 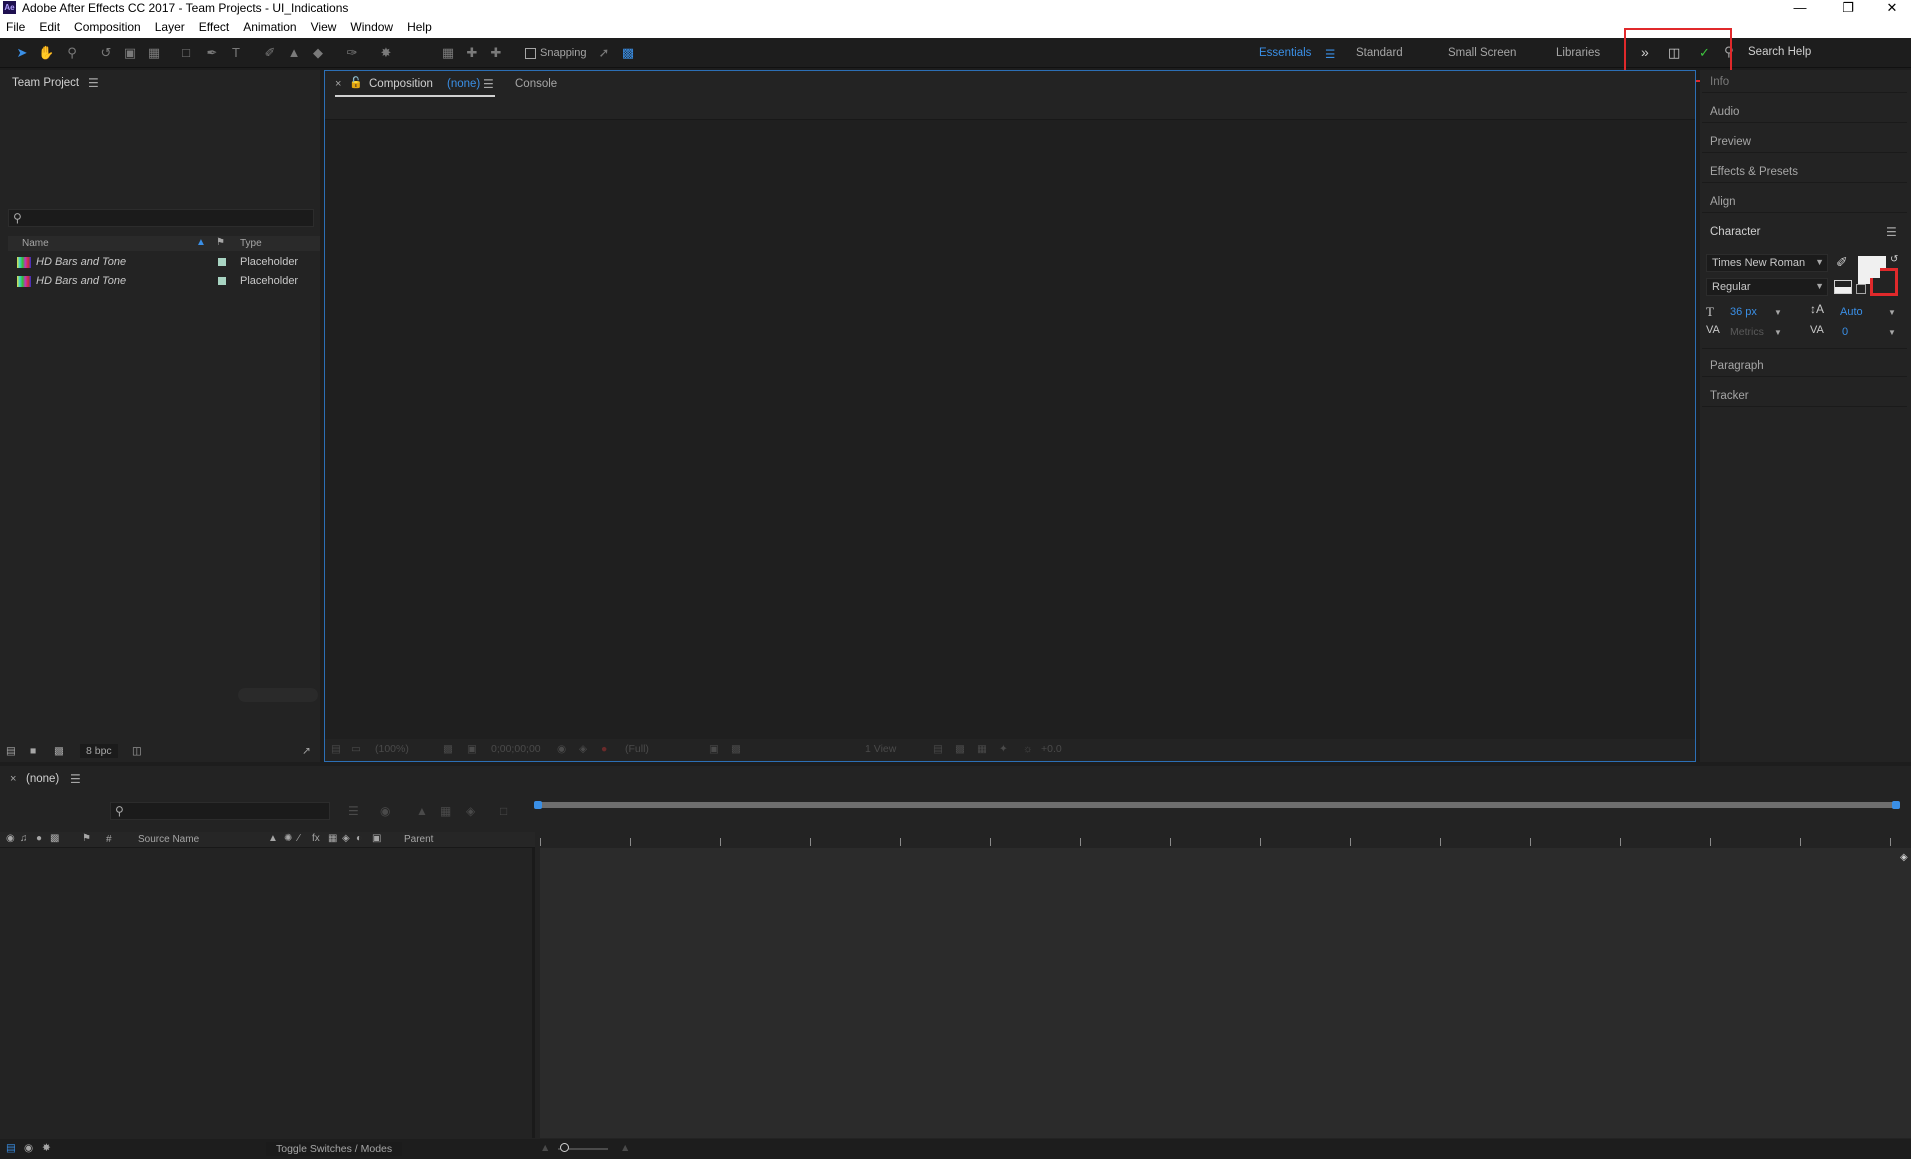 I want to click on show-snapshot-icon: ◈, so click(x=583, y=749).